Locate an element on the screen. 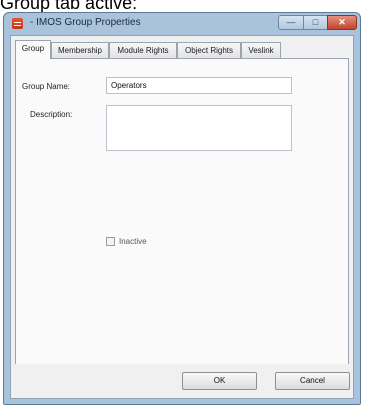 This screenshot has width=377, height=407. close-button: ✕ is located at coordinates (342, 22).